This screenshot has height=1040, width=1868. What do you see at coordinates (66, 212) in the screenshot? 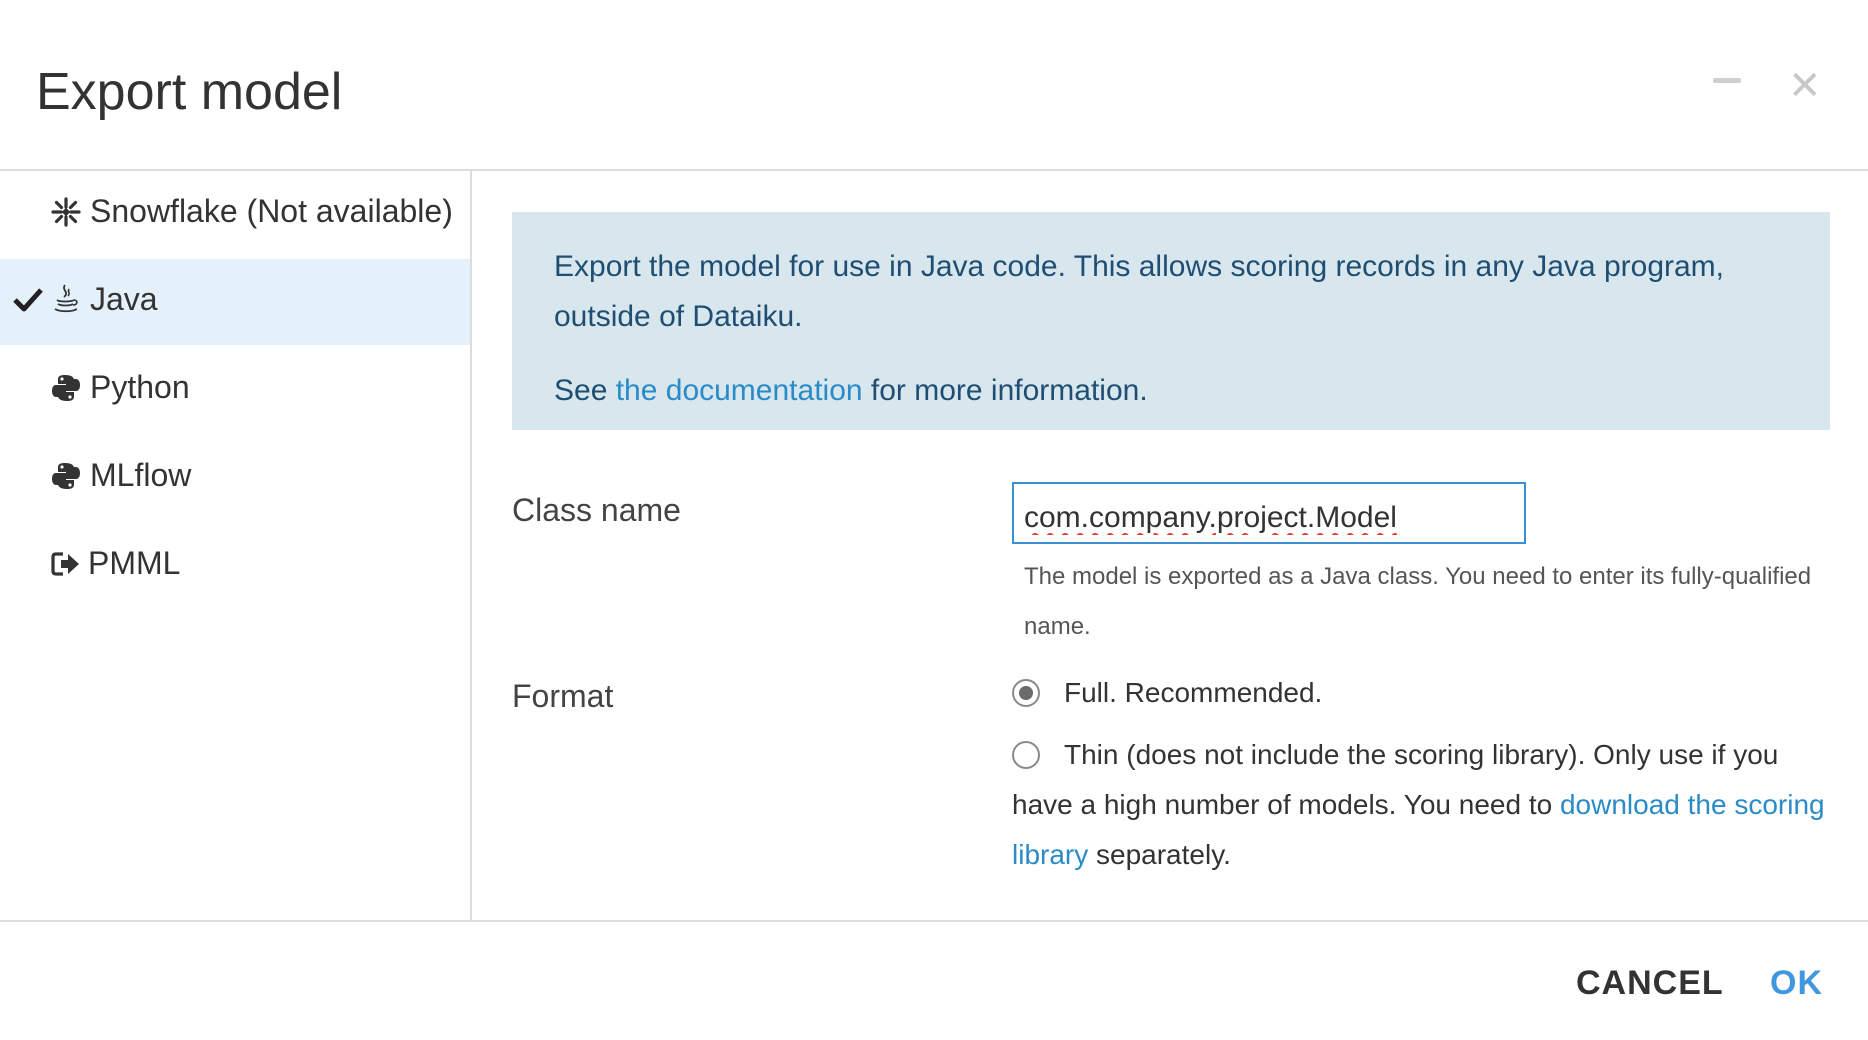
I see `snowflake-icon` at bounding box center [66, 212].